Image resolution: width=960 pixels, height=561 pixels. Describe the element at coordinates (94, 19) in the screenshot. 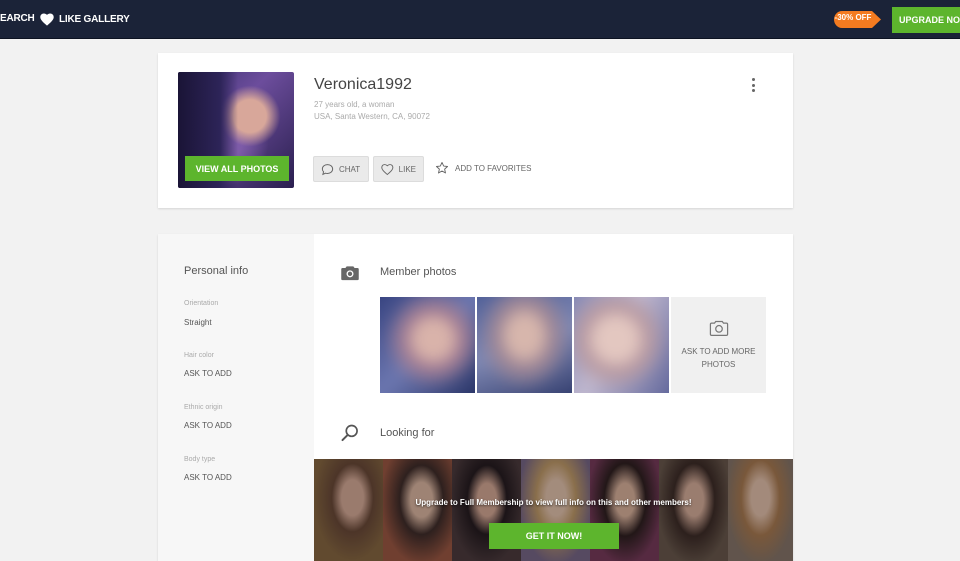

I see `nav-like-gallery-label: LIKE GALLERY` at that location.